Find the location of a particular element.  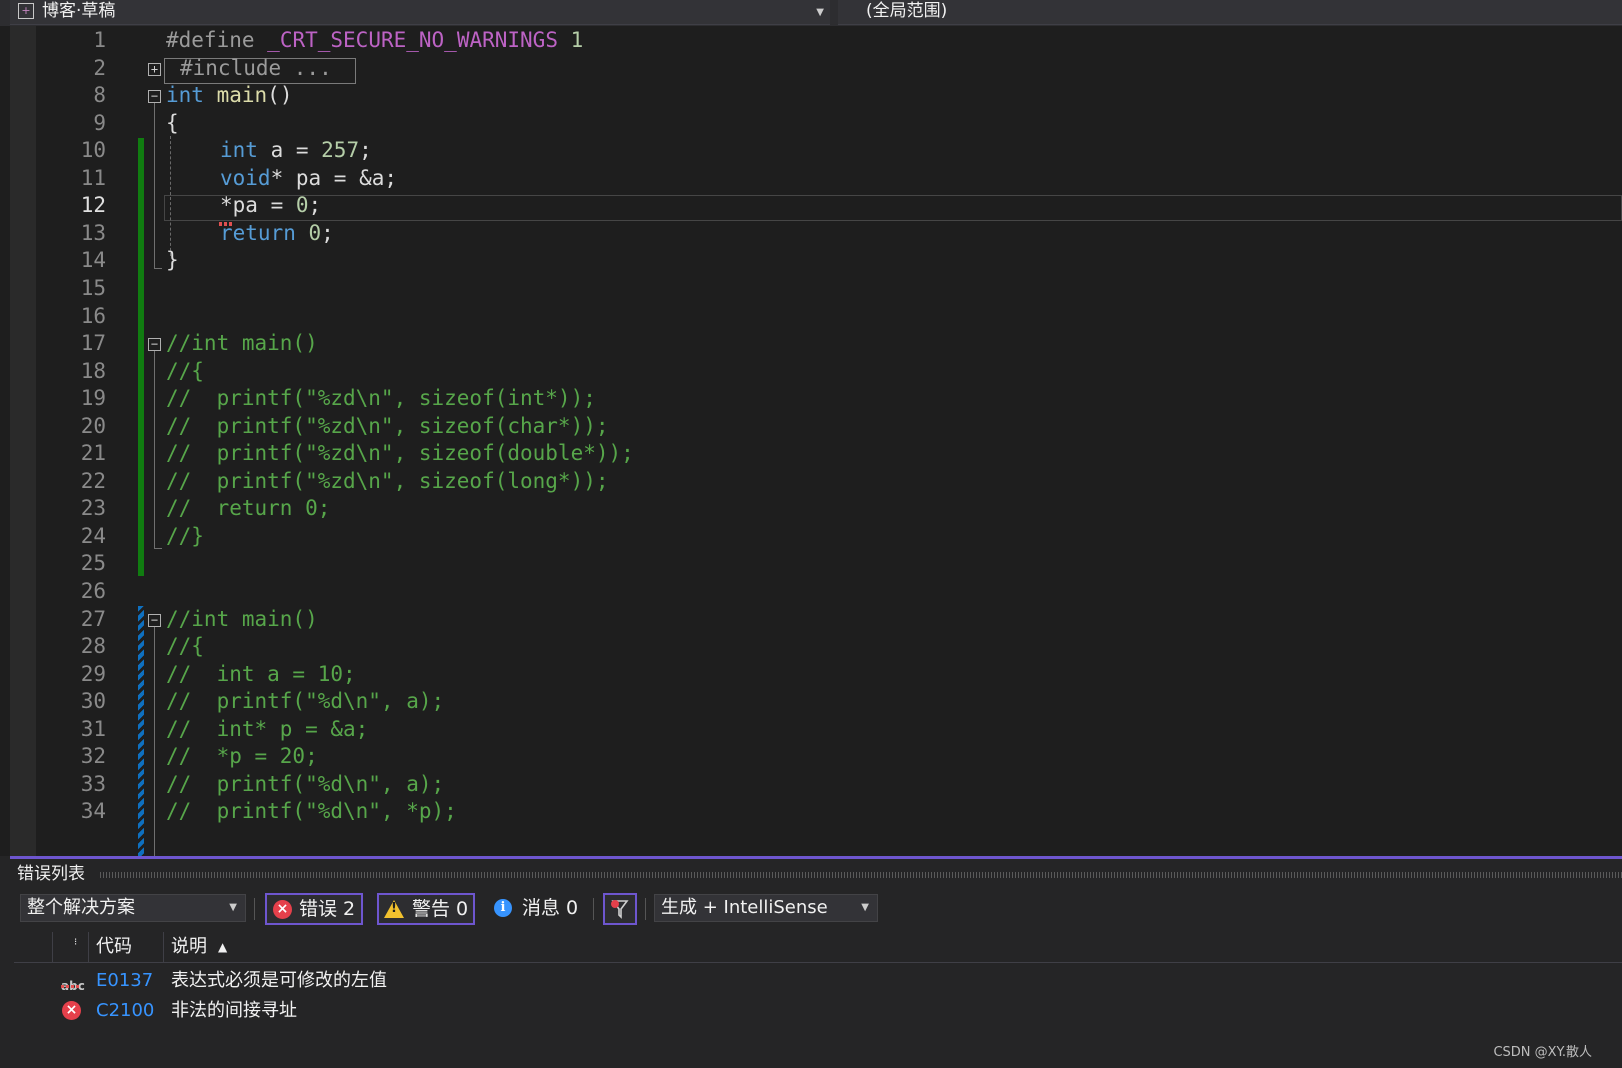

project-dropdown: + 博客·草稿 ▼ is located at coordinates (420, 12).